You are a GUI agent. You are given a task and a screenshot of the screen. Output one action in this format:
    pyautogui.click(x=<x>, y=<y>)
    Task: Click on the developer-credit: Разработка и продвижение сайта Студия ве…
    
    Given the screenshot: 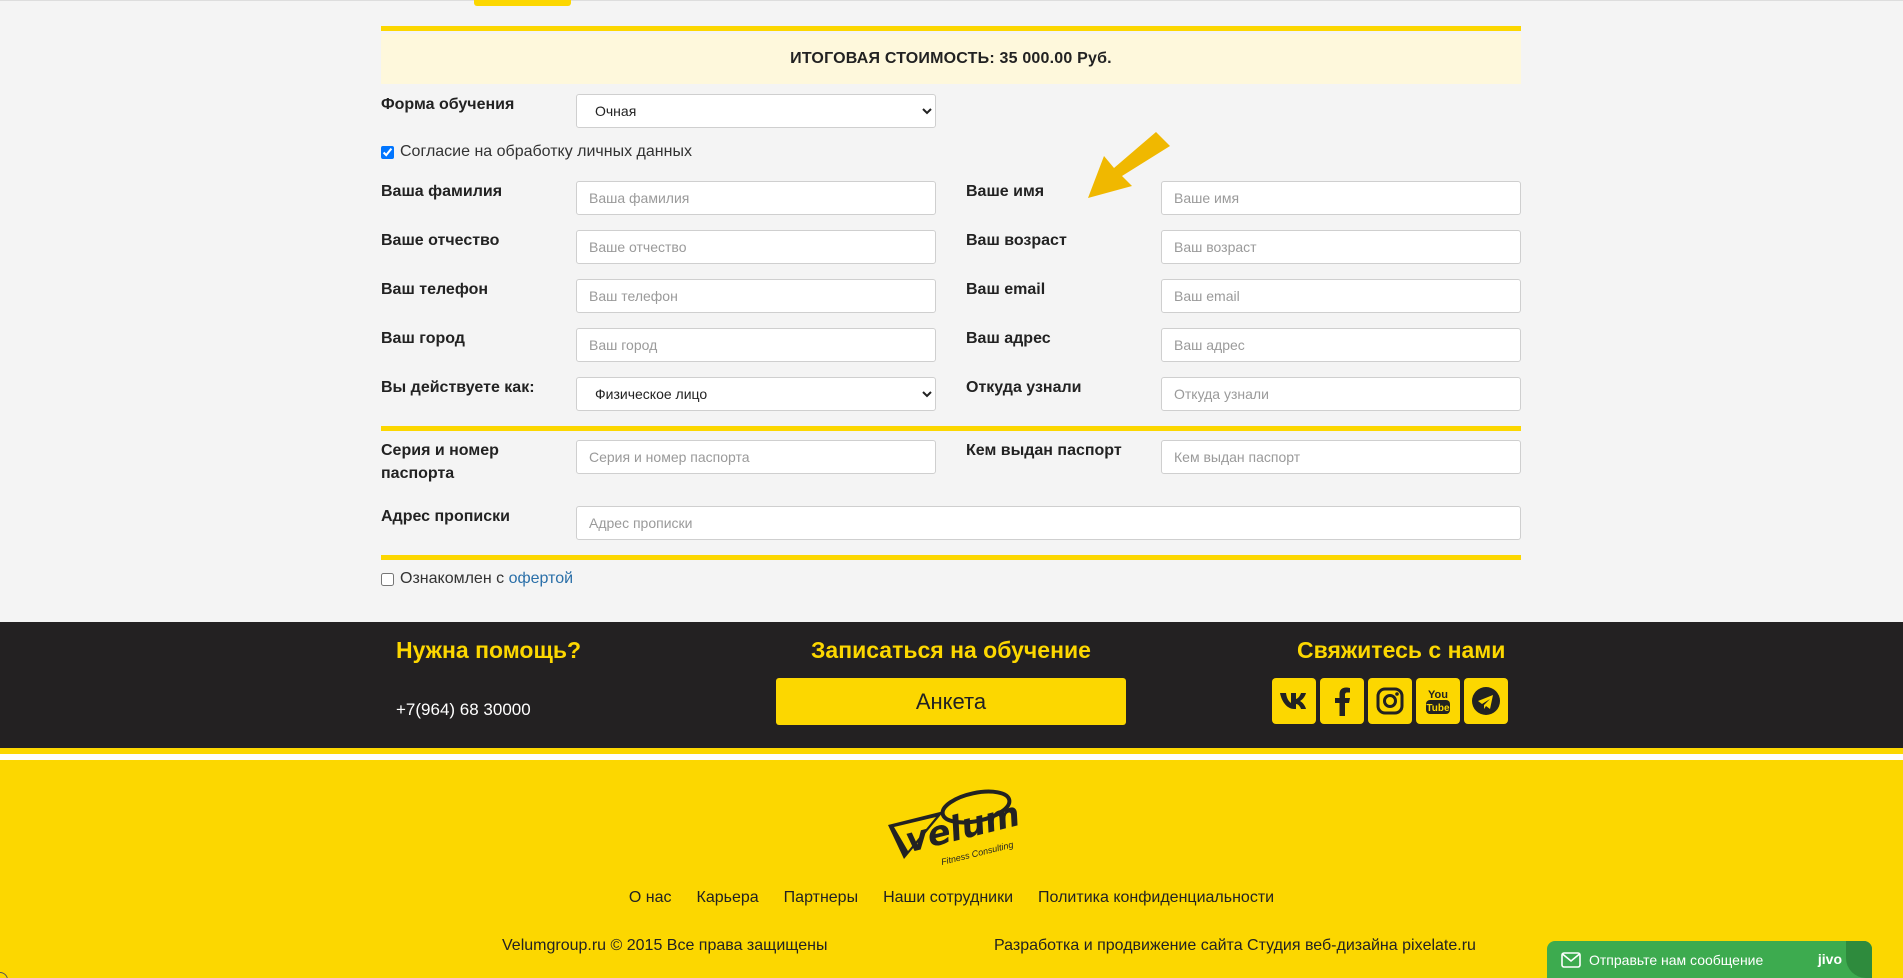 What is the action you would take?
    pyautogui.click(x=1235, y=946)
    